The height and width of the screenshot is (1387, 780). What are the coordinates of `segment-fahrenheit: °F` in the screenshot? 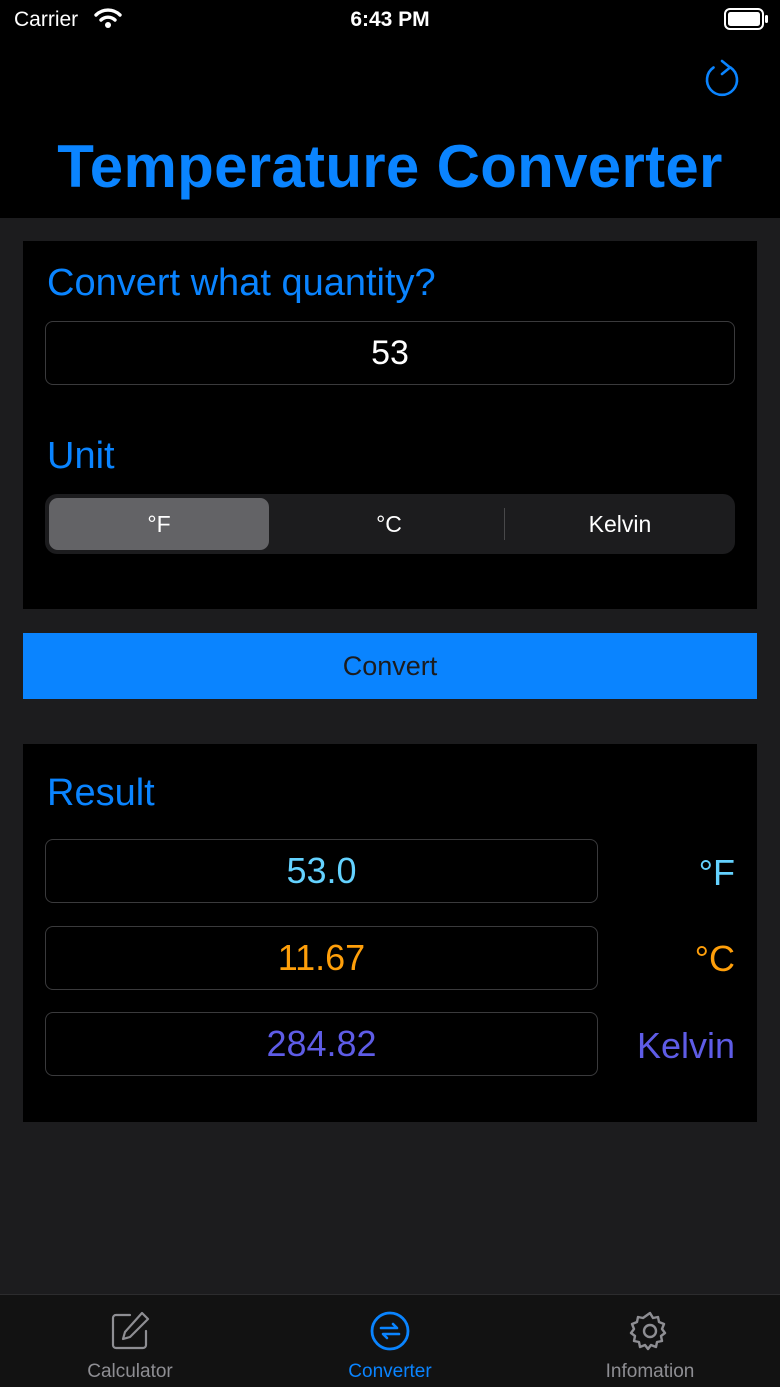 It's located at (159, 524).